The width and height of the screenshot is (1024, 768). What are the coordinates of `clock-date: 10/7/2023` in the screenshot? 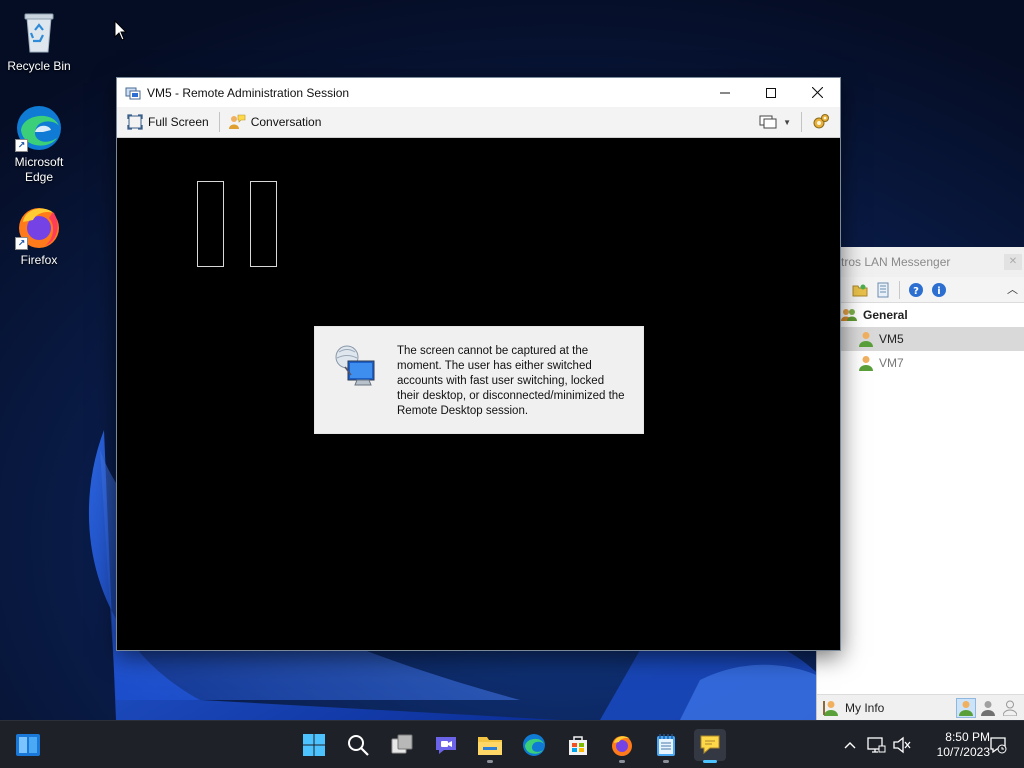 It's located at (963, 752).